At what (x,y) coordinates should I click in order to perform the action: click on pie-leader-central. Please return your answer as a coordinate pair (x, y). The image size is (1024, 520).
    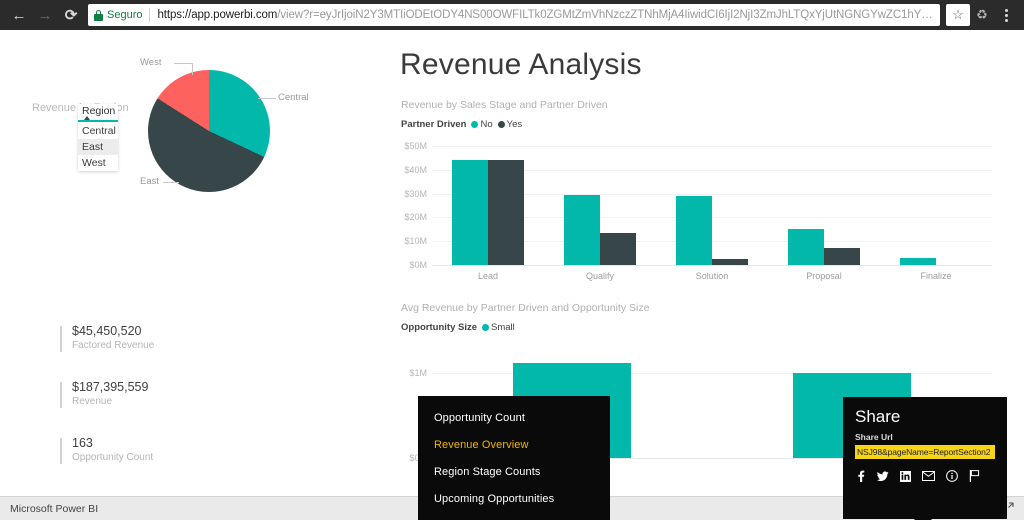
    Looking at the image, I should click on (267, 98).